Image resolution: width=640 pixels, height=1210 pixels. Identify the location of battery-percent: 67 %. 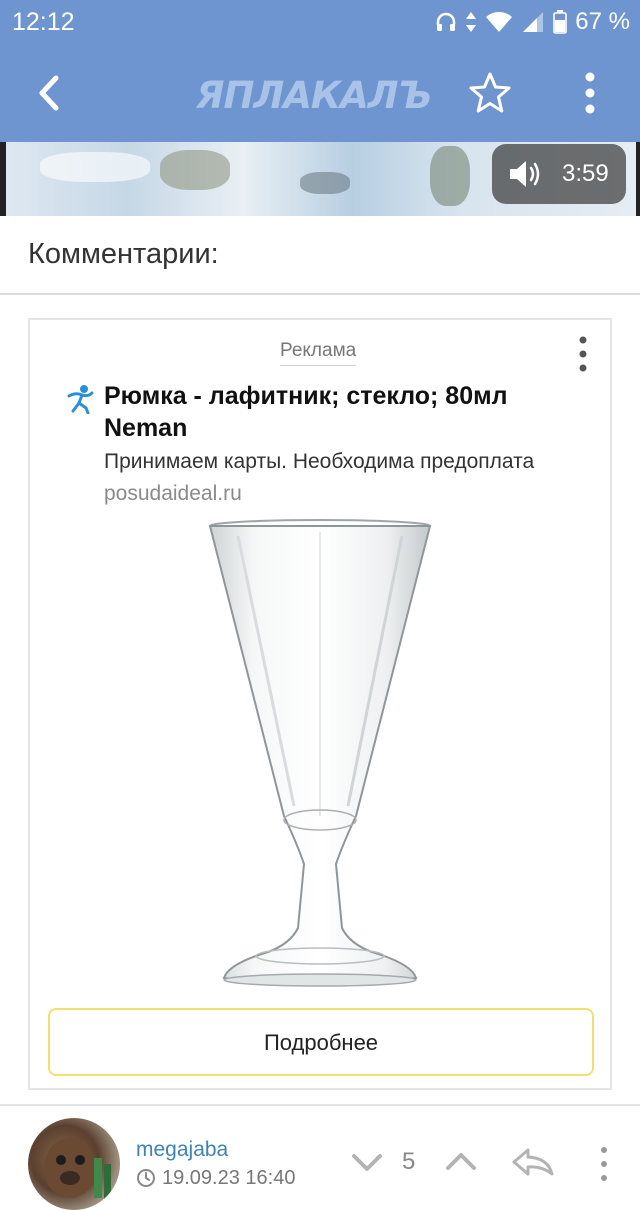
(602, 21).